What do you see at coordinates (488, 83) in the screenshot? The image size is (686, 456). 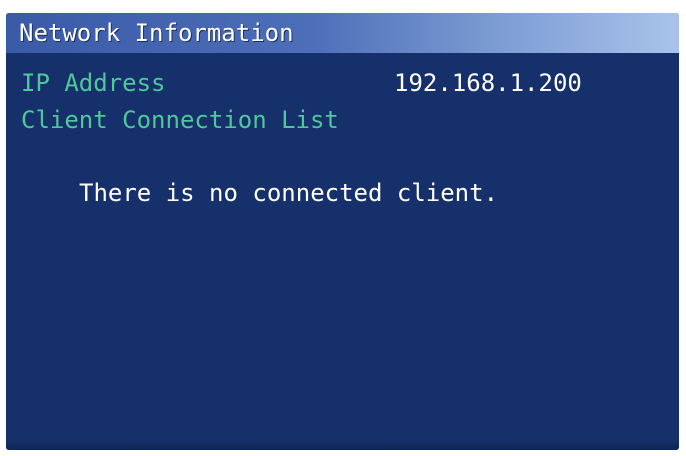 I see `ip-address-value: 192.168.1.200` at bounding box center [488, 83].